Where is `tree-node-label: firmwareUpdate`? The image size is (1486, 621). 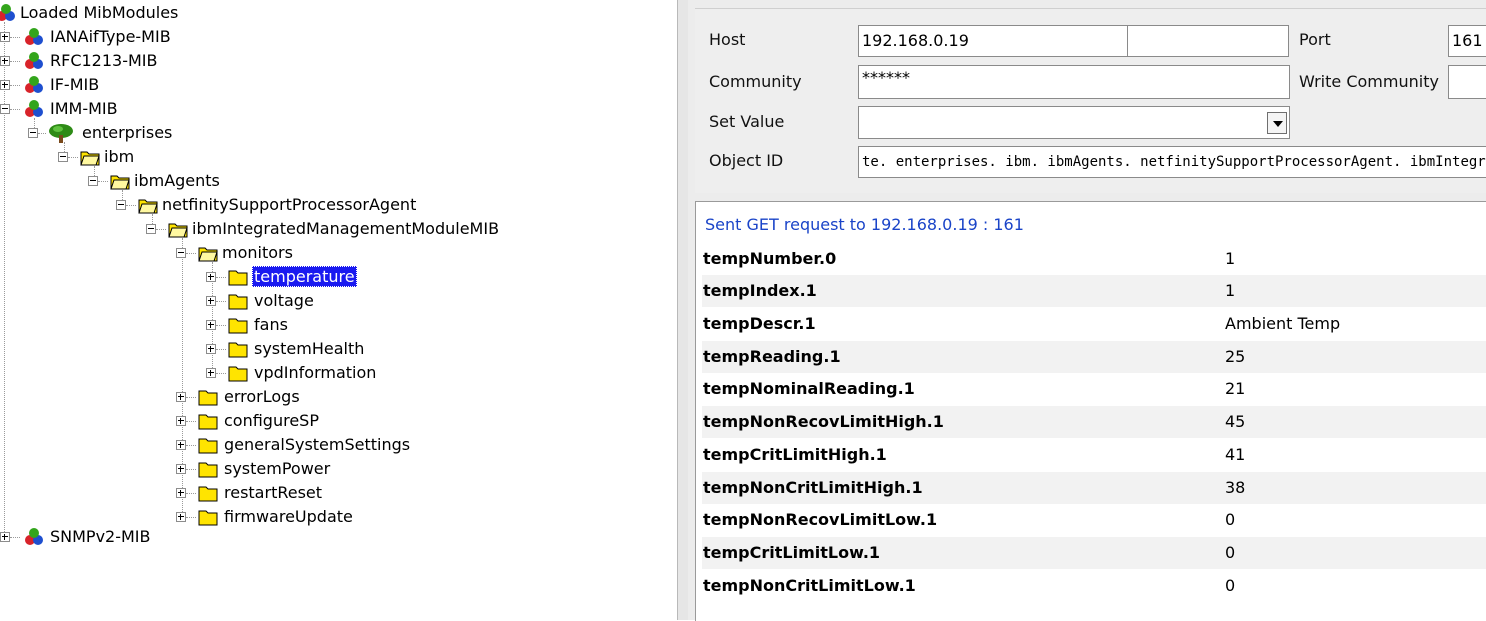 tree-node-label: firmwareUpdate is located at coordinates (288, 516).